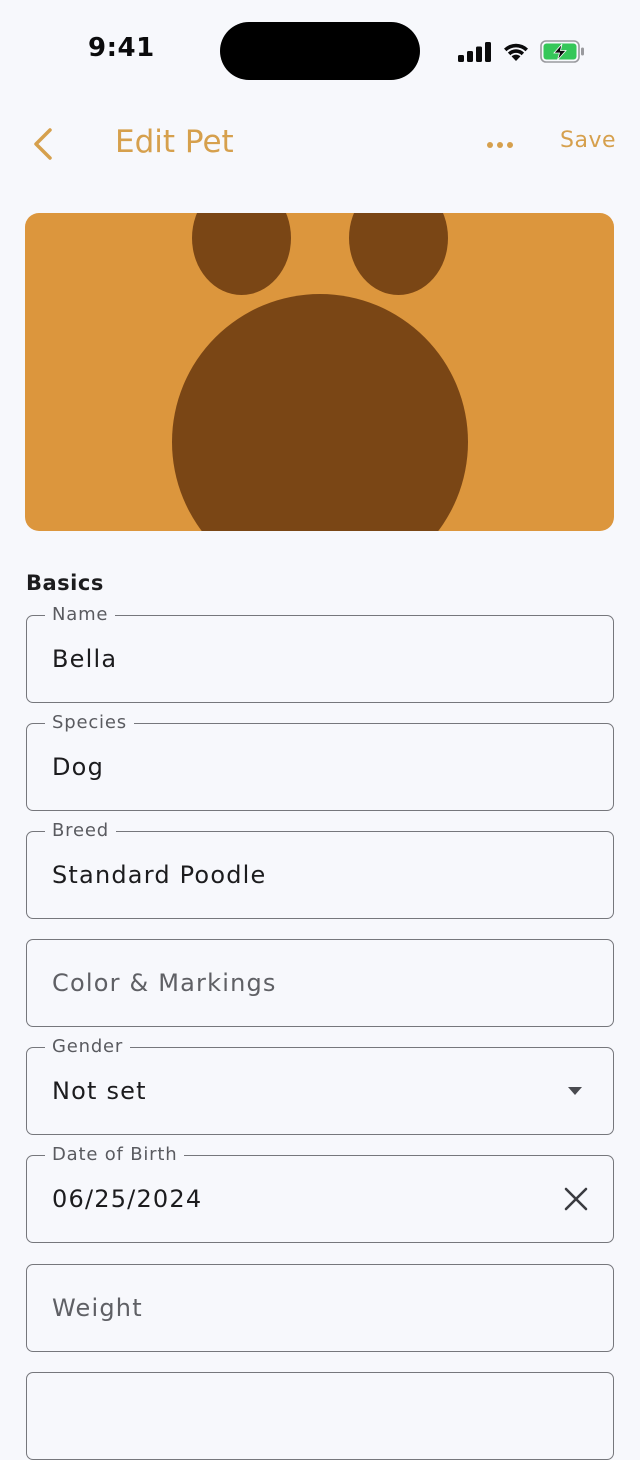 This screenshot has height=1460, width=640. Describe the element at coordinates (159, 875) in the screenshot. I see `breed-field-value: Standard Poodle` at that location.